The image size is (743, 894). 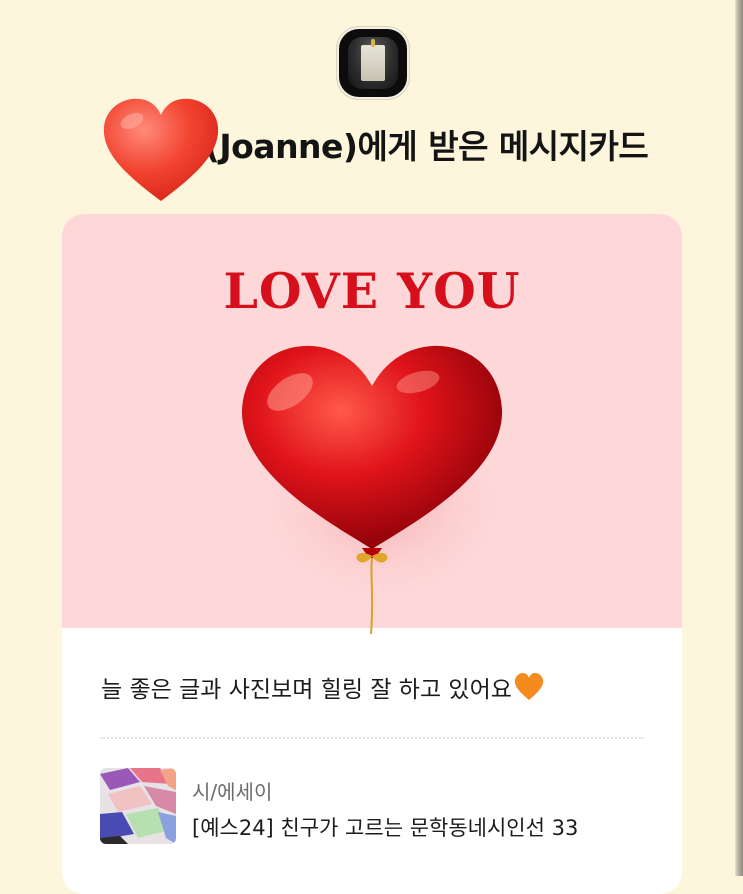 What do you see at coordinates (372, 291) in the screenshot?
I see `card-headline: LOVE YOU` at bounding box center [372, 291].